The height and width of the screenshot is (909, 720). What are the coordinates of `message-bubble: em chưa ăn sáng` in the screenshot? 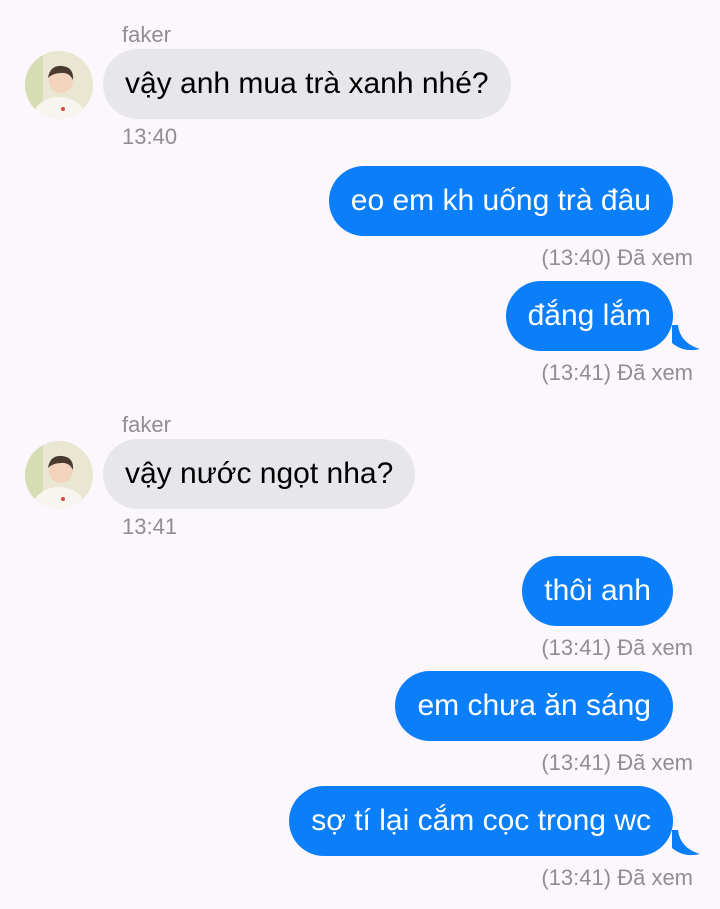 It's located at (534, 706).